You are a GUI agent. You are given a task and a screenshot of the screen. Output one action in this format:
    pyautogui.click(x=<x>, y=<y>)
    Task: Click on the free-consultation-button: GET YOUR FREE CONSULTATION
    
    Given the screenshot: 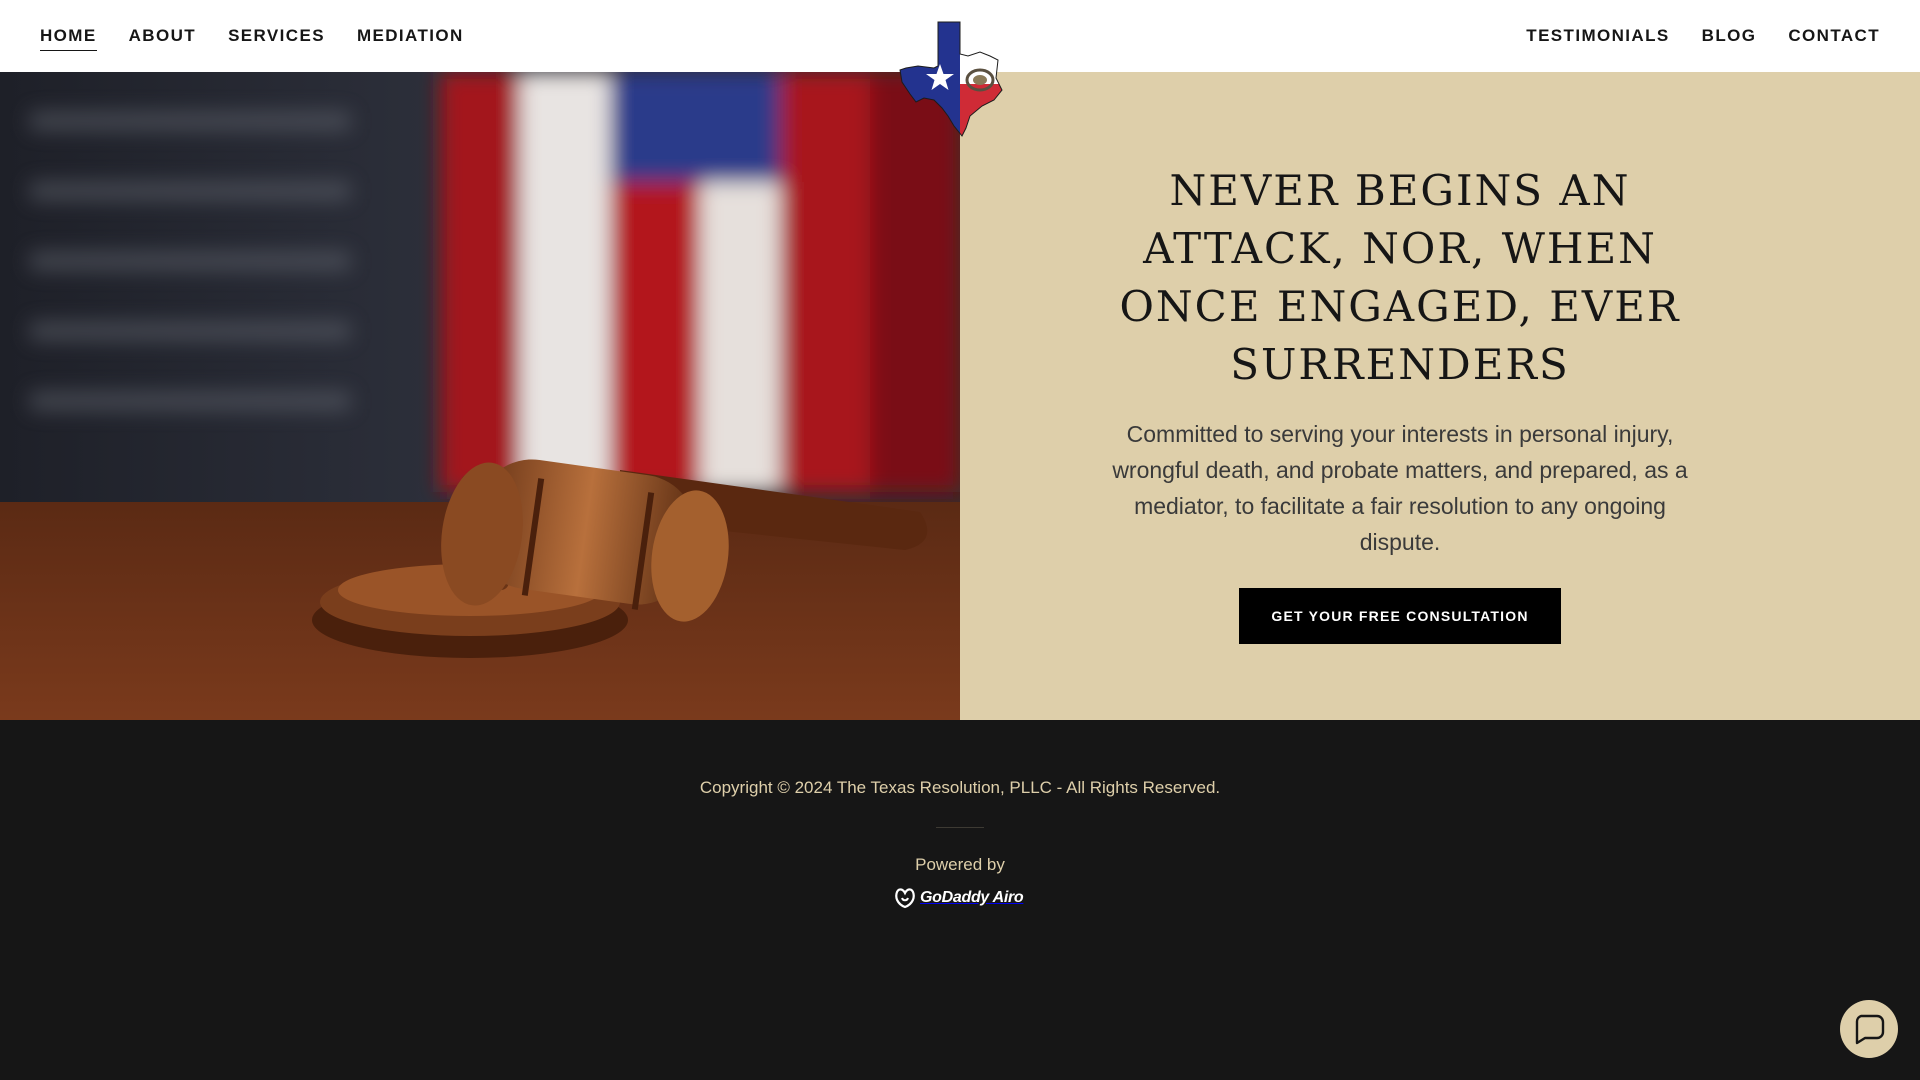 What is the action you would take?
    pyautogui.click(x=1400, y=616)
    